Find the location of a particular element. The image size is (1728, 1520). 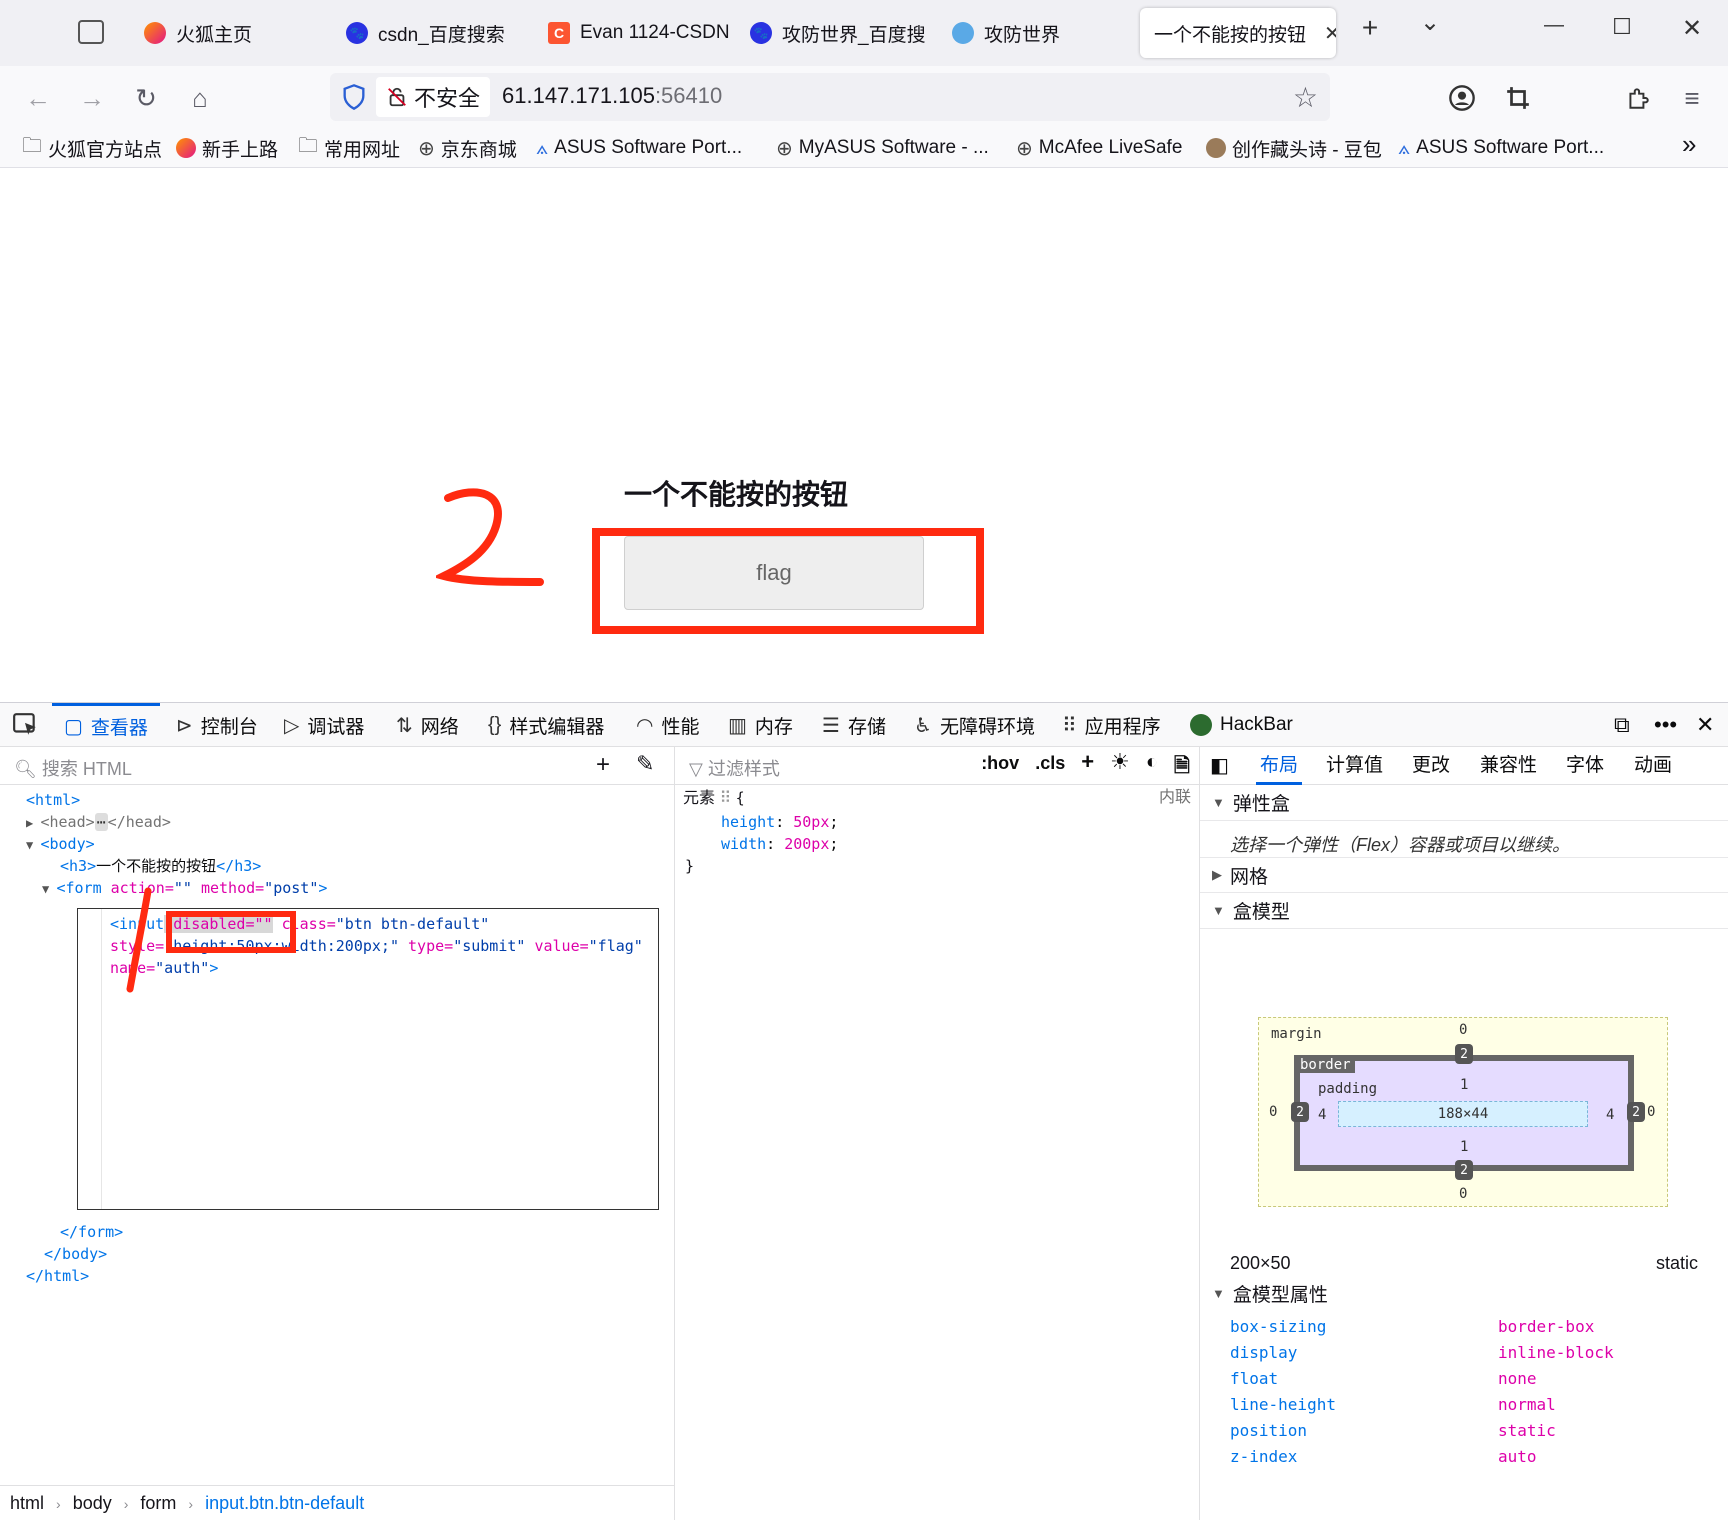

tab-animations: 动画 is located at coordinates (1653, 766).